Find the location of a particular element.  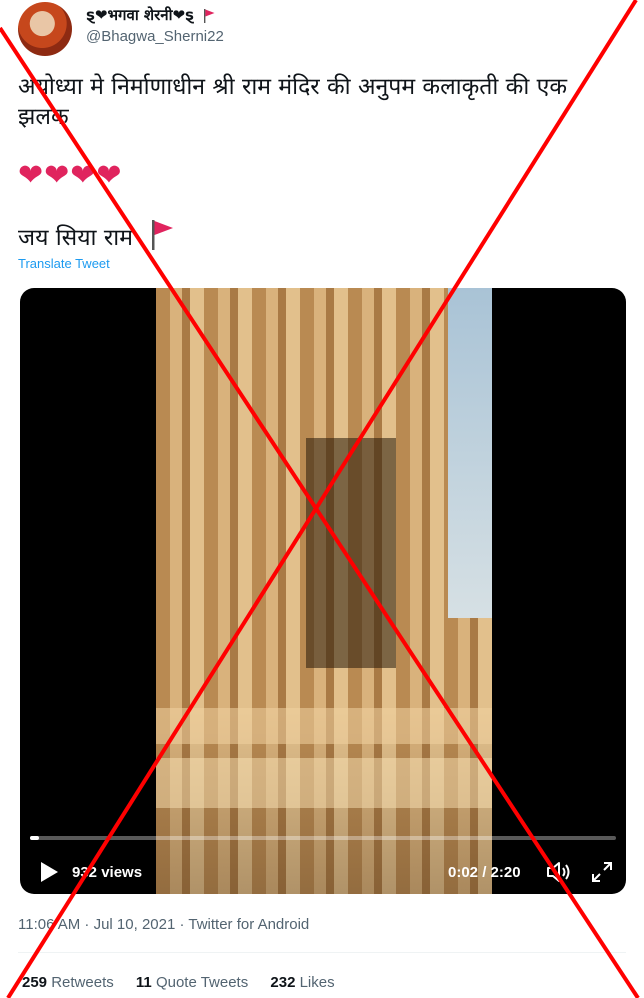

video-time: 0:02 / 2:20 is located at coordinates (484, 872).